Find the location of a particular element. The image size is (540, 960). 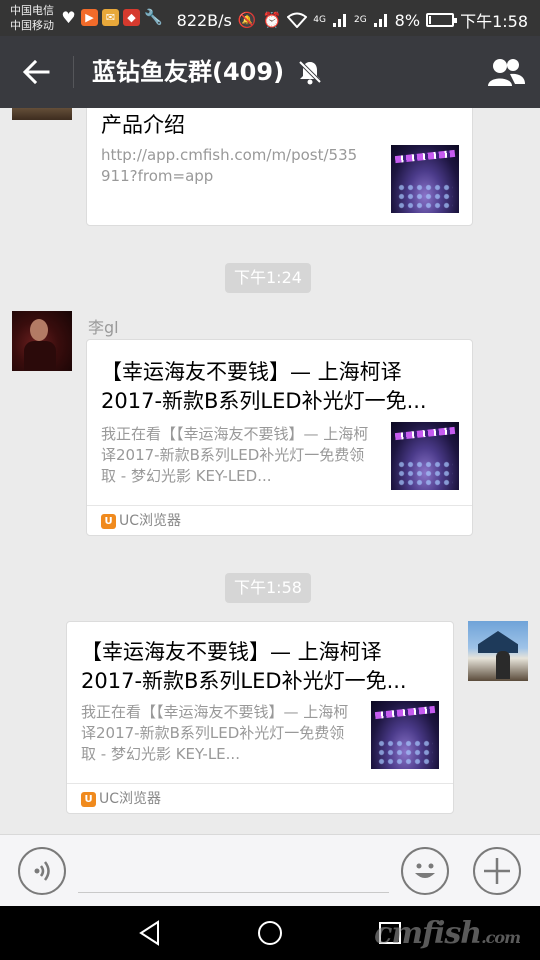

card-title: 产品介绍 is located at coordinates (143, 125).